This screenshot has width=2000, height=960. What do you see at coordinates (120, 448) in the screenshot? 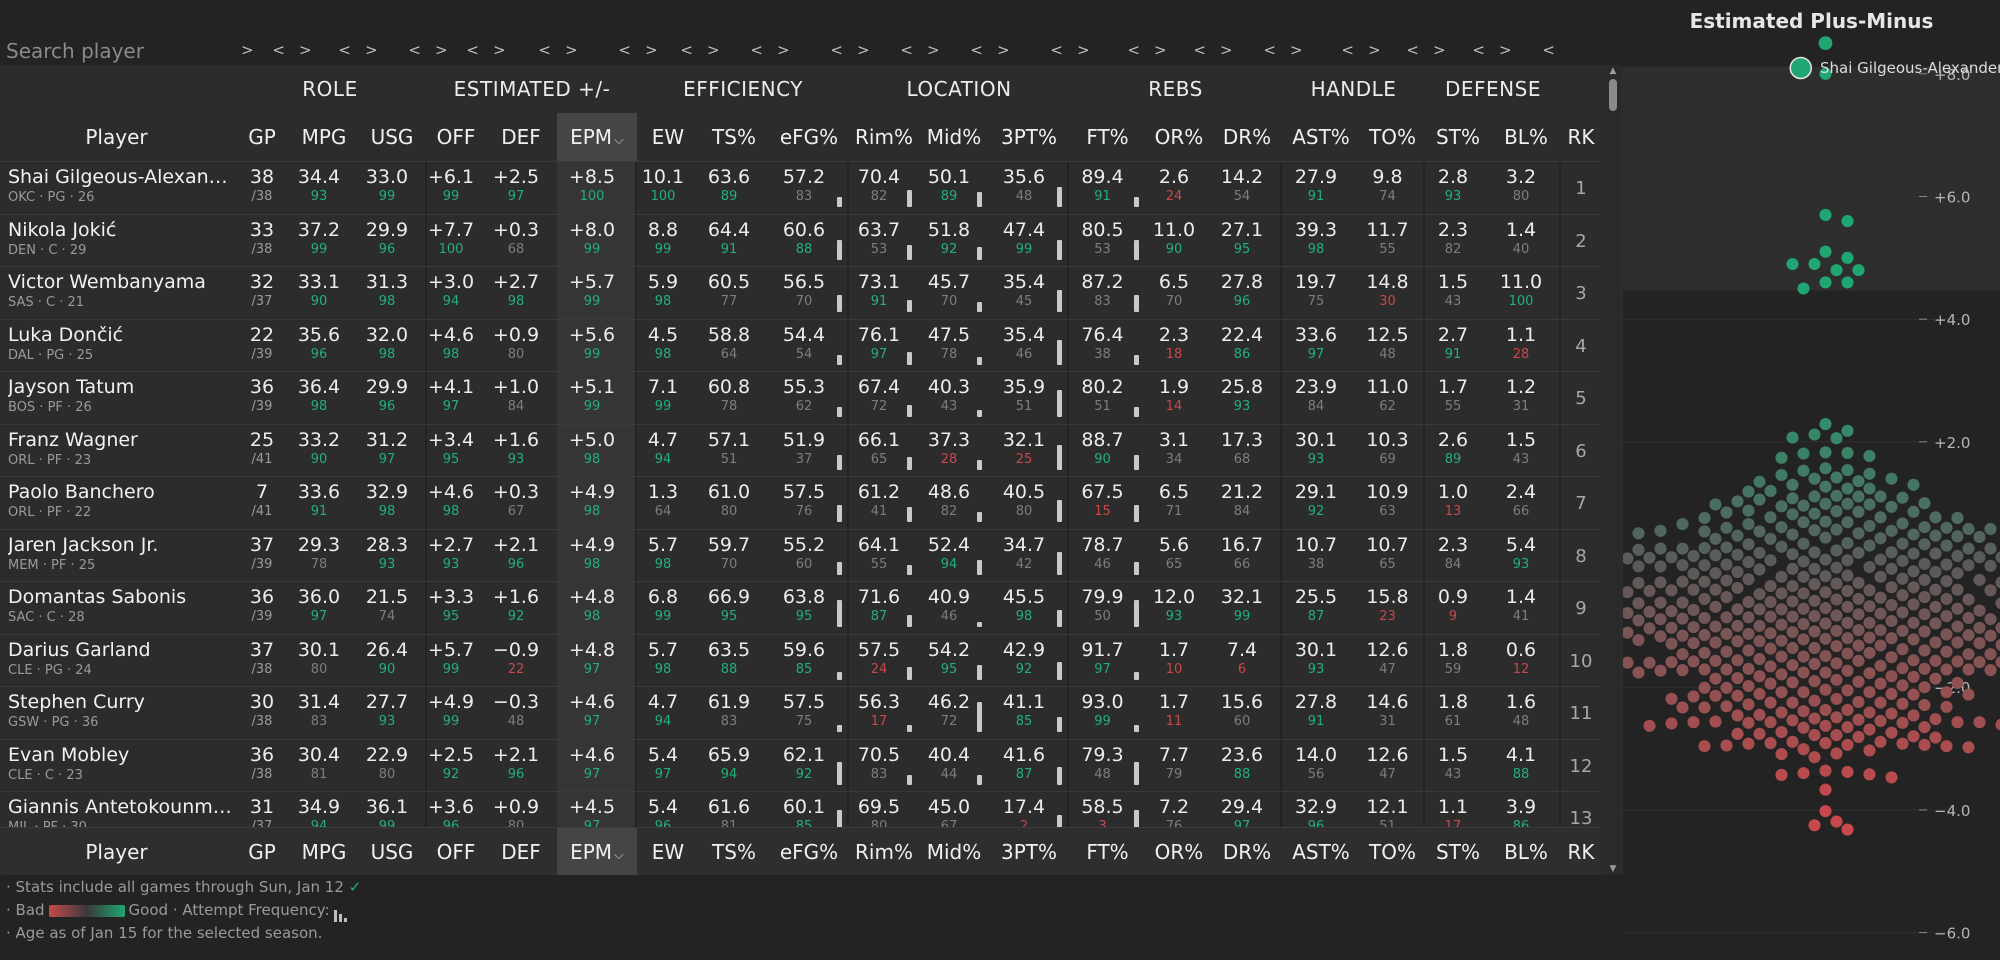
I see `player-cell: Franz Wagner ORL · PF · 23` at bounding box center [120, 448].